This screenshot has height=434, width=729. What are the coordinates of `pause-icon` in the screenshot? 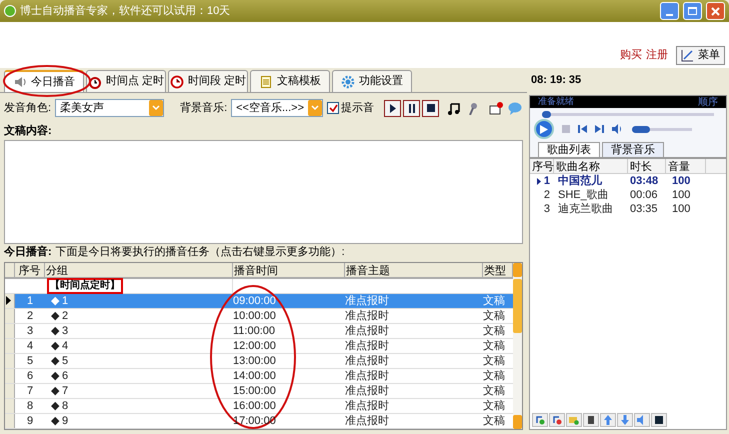 It's located at (412, 108).